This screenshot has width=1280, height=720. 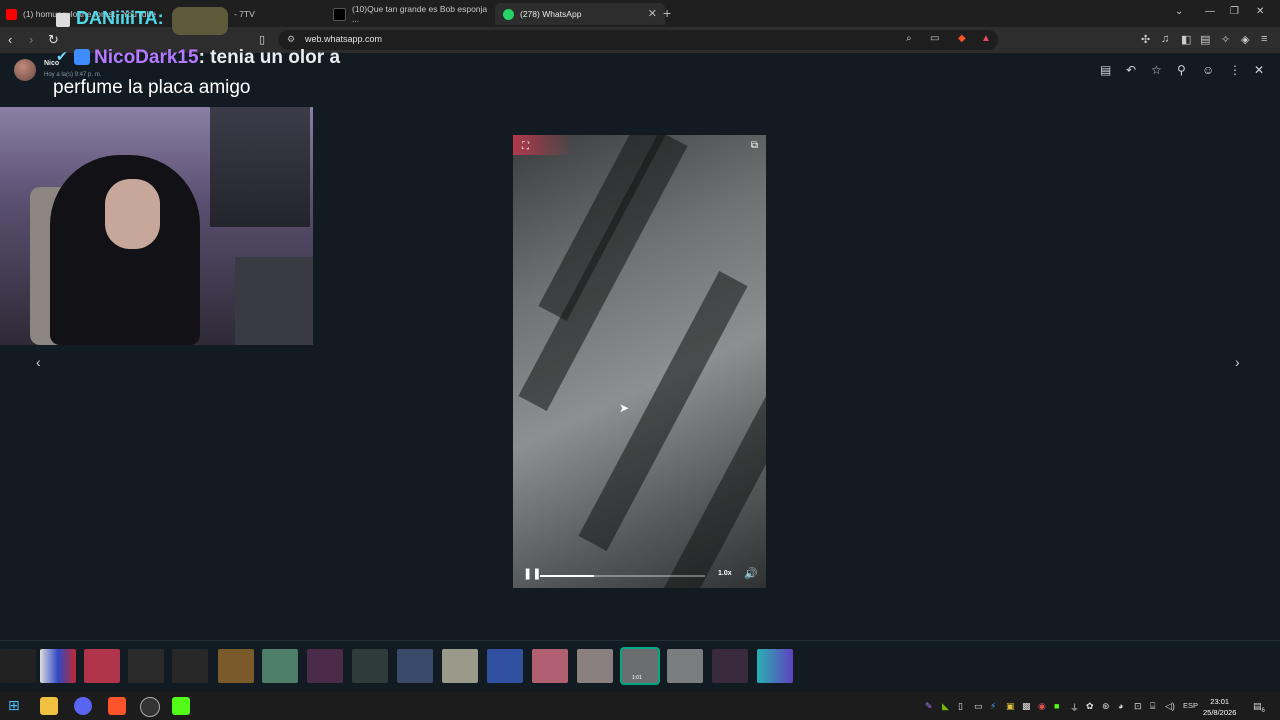 I want to click on notifications-icon: ▤6, so click(x=1259, y=707).